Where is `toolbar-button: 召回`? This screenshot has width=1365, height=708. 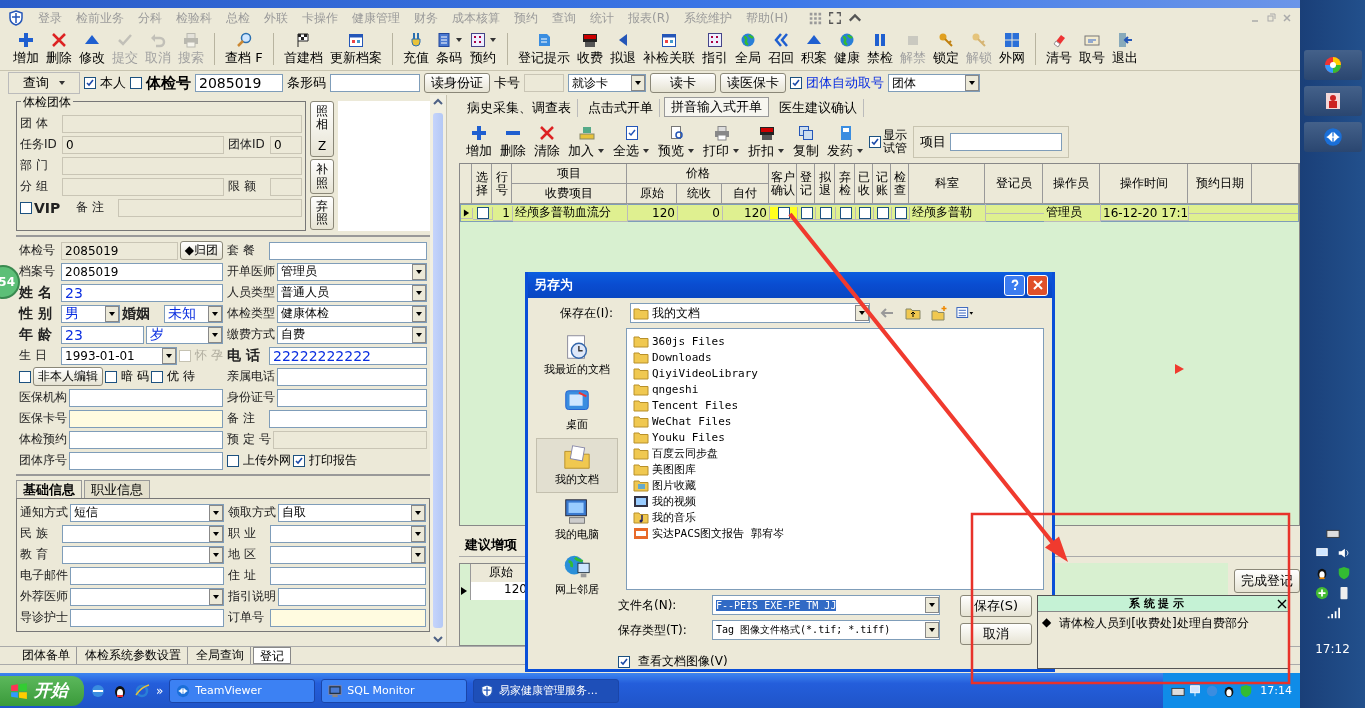 toolbar-button: 召回 is located at coordinates (780, 49).